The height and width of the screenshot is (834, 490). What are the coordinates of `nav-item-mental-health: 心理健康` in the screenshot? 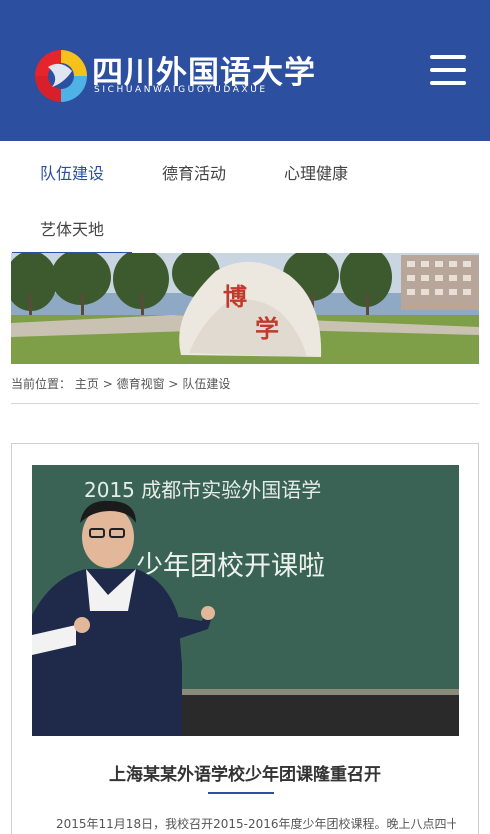 It's located at (316, 172).